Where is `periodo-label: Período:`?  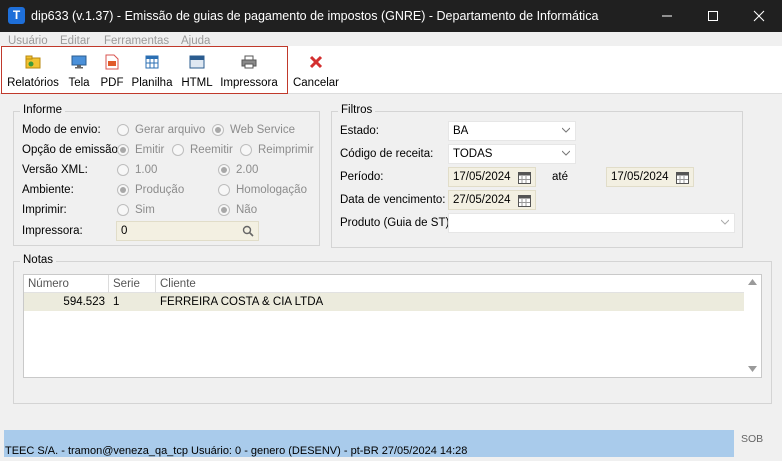 periodo-label: Período: is located at coordinates (362, 177).